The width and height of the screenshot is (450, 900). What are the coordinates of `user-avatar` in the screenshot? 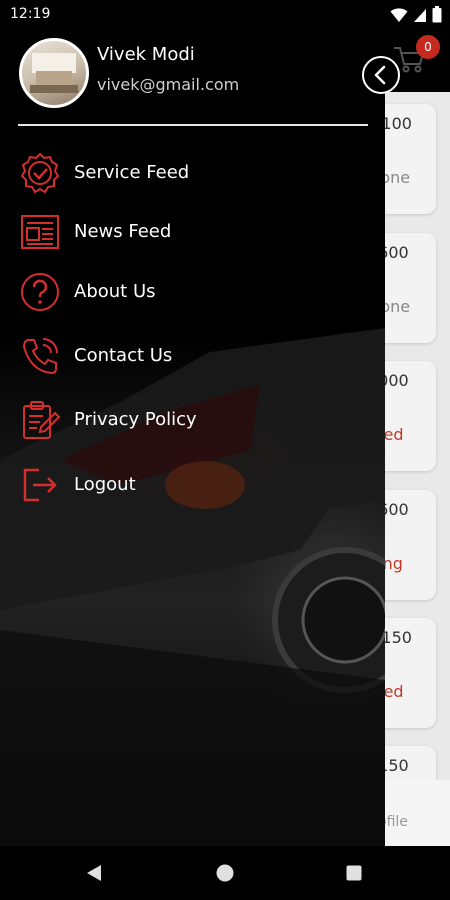 It's located at (54, 73).